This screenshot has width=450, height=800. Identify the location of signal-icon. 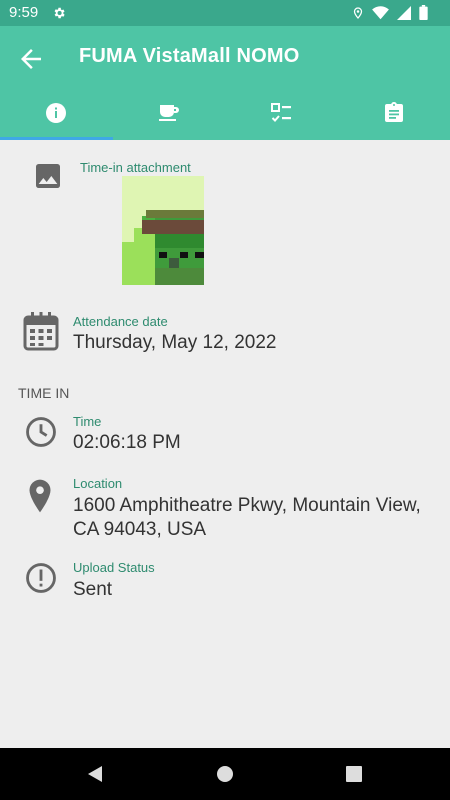
(404, 15).